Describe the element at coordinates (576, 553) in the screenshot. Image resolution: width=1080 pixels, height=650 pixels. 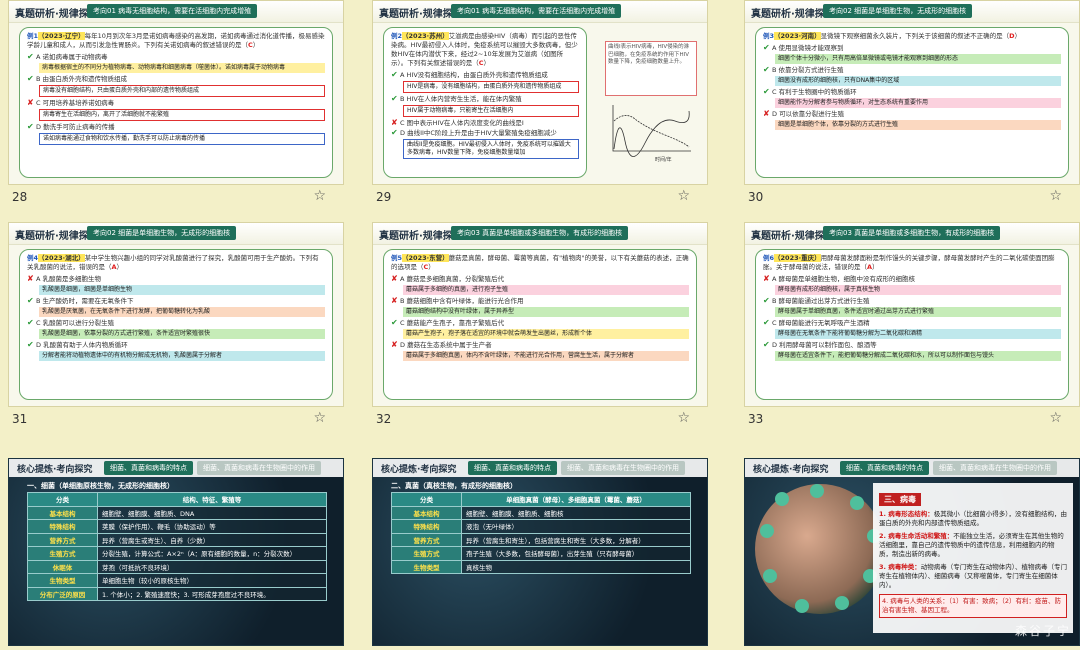
I see `row-value: 孢子生殖（大多数，包括酵母菌），出芽生殖（只有酵母菌）` at that location.